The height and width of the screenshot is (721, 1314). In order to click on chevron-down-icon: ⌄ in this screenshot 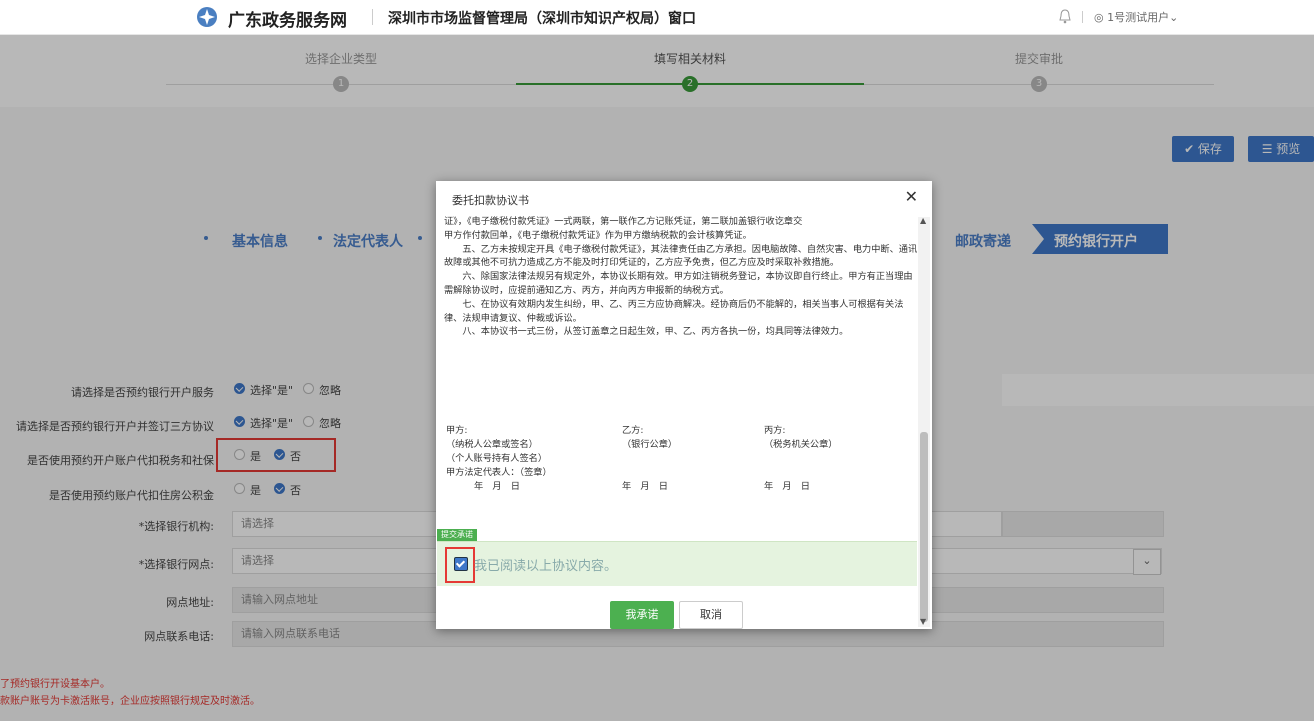, I will do `click(1174, 17)`.